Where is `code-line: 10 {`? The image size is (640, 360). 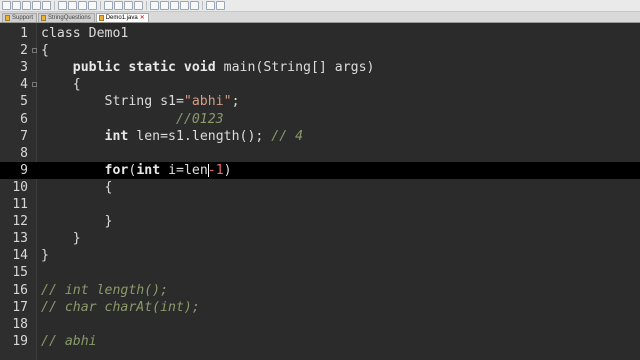
code-line: 10 { is located at coordinates (320, 187).